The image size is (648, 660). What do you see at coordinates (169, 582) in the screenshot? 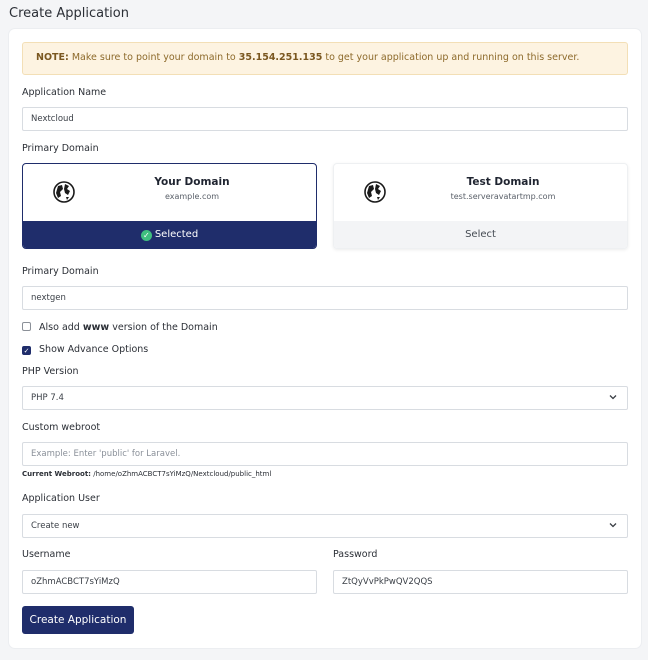
I see `username-input: oZhmACBCT7sYiMzQ` at bounding box center [169, 582].